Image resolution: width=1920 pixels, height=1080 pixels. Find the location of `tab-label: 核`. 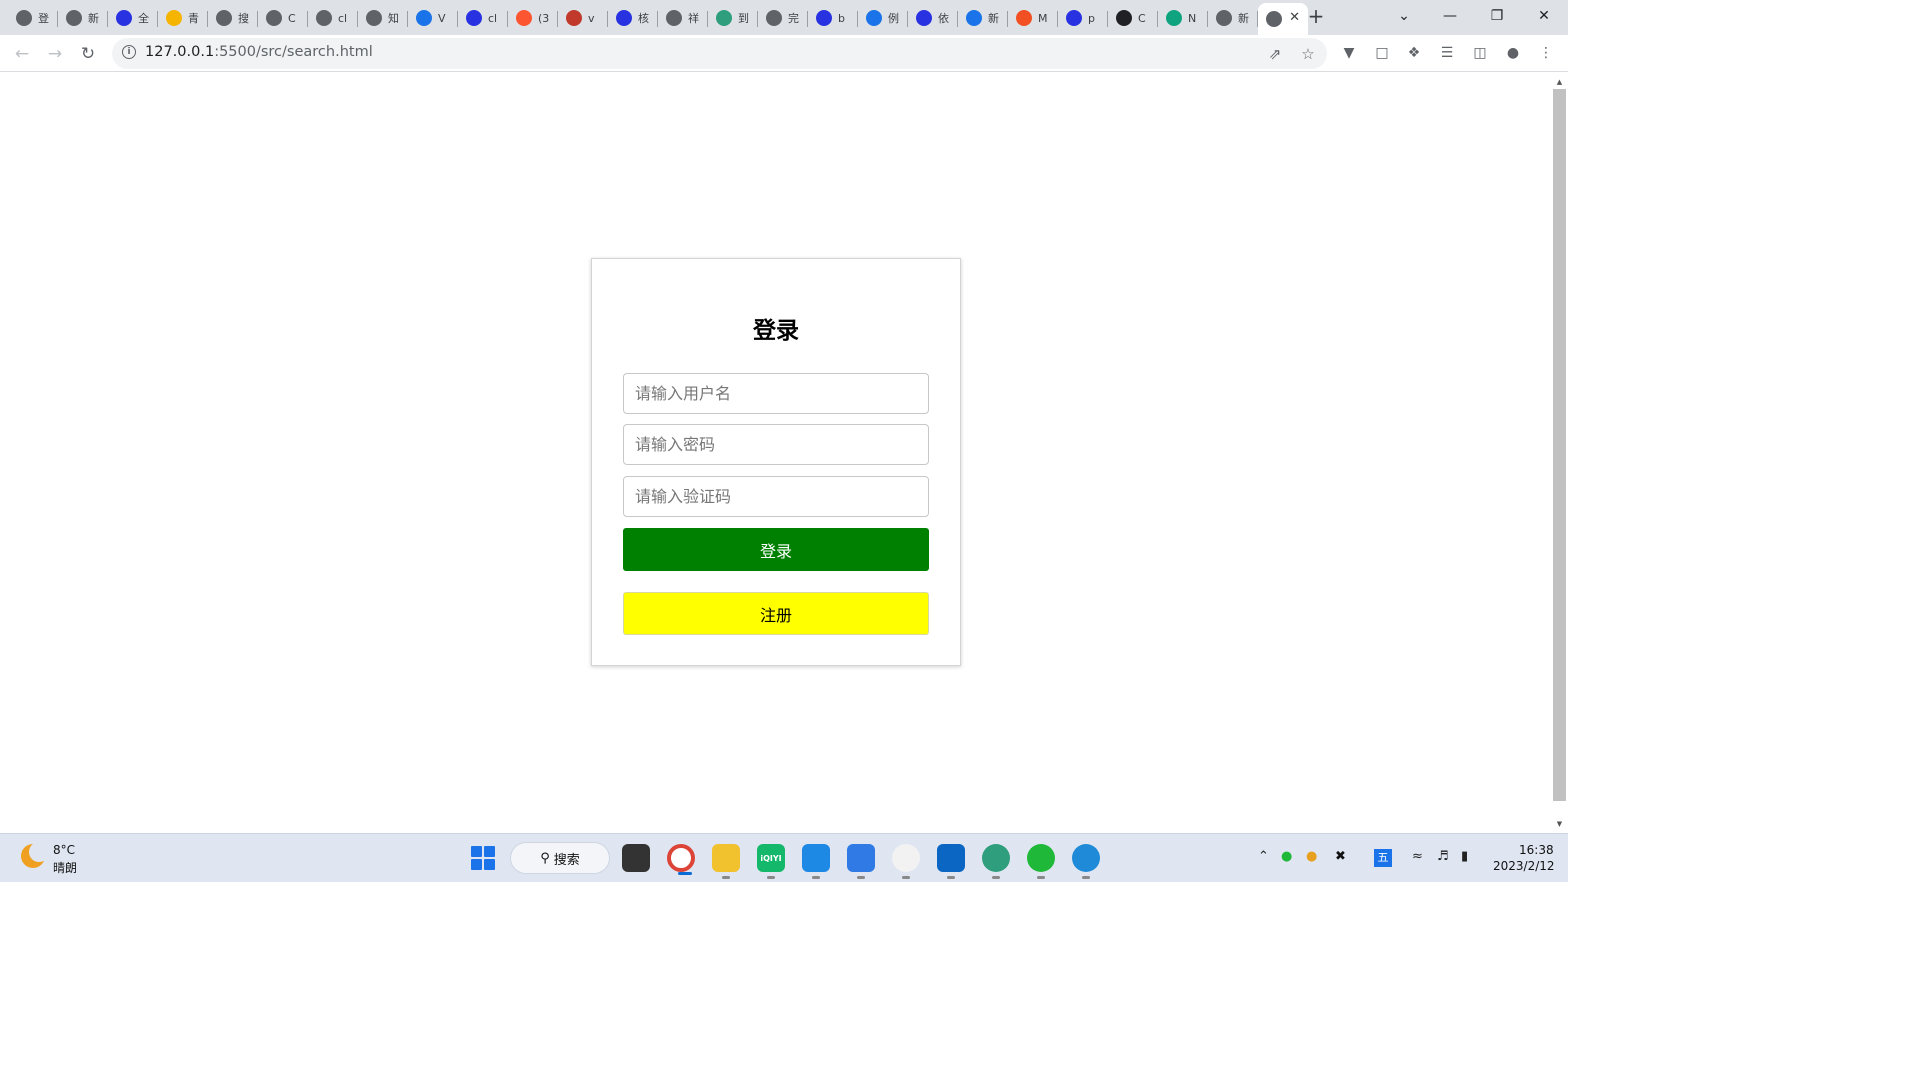

tab-label: 核 is located at coordinates (643, 18).